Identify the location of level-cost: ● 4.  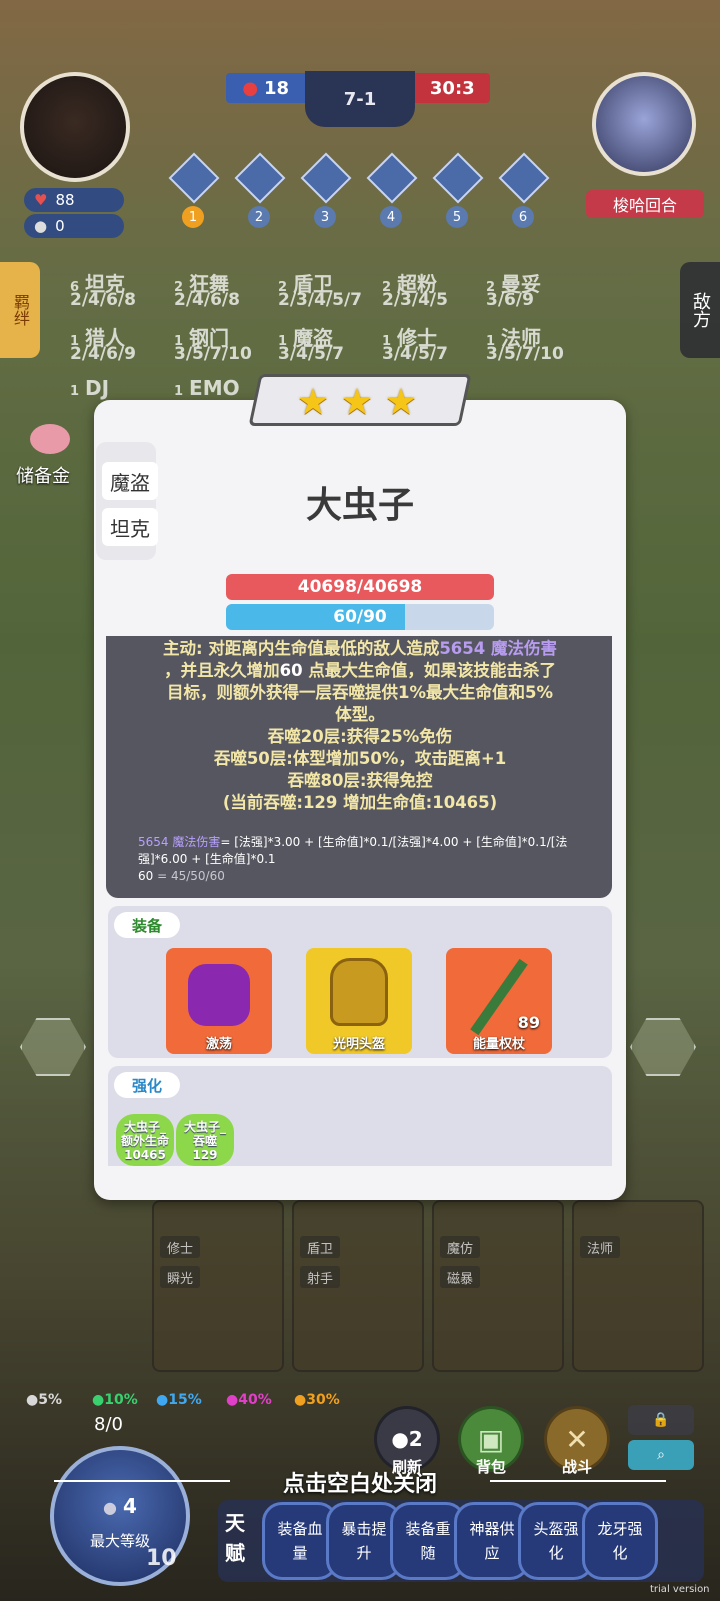
(120, 1506).